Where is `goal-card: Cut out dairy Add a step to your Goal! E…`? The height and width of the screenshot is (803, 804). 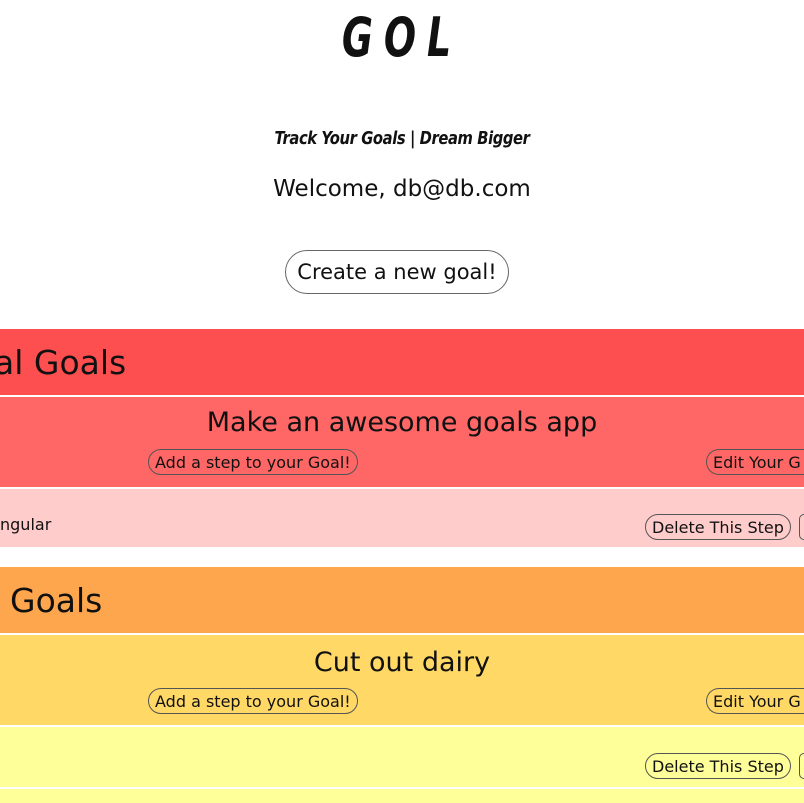
goal-card: Cut out dairy Add a step to your Goal! E… is located at coordinates (402, 680).